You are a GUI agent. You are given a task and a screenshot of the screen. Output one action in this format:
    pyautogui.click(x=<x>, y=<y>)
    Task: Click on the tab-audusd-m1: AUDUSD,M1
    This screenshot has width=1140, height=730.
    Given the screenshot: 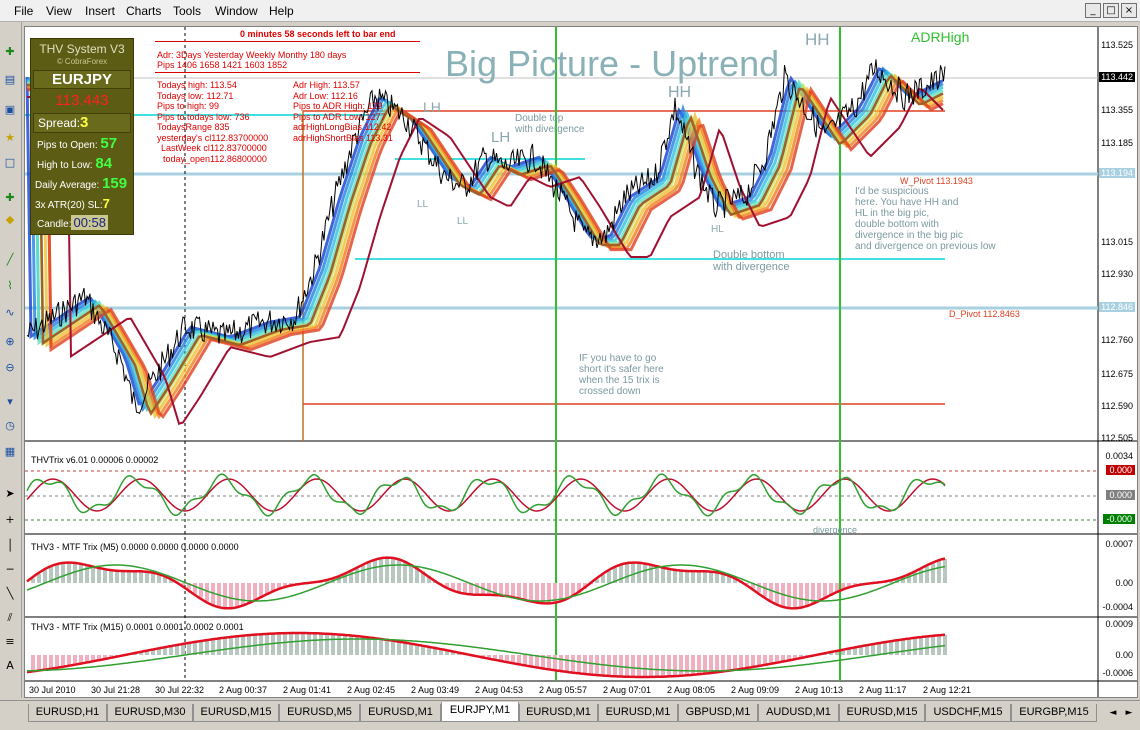 What is the action you would take?
    pyautogui.click(x=798, y=713)
    